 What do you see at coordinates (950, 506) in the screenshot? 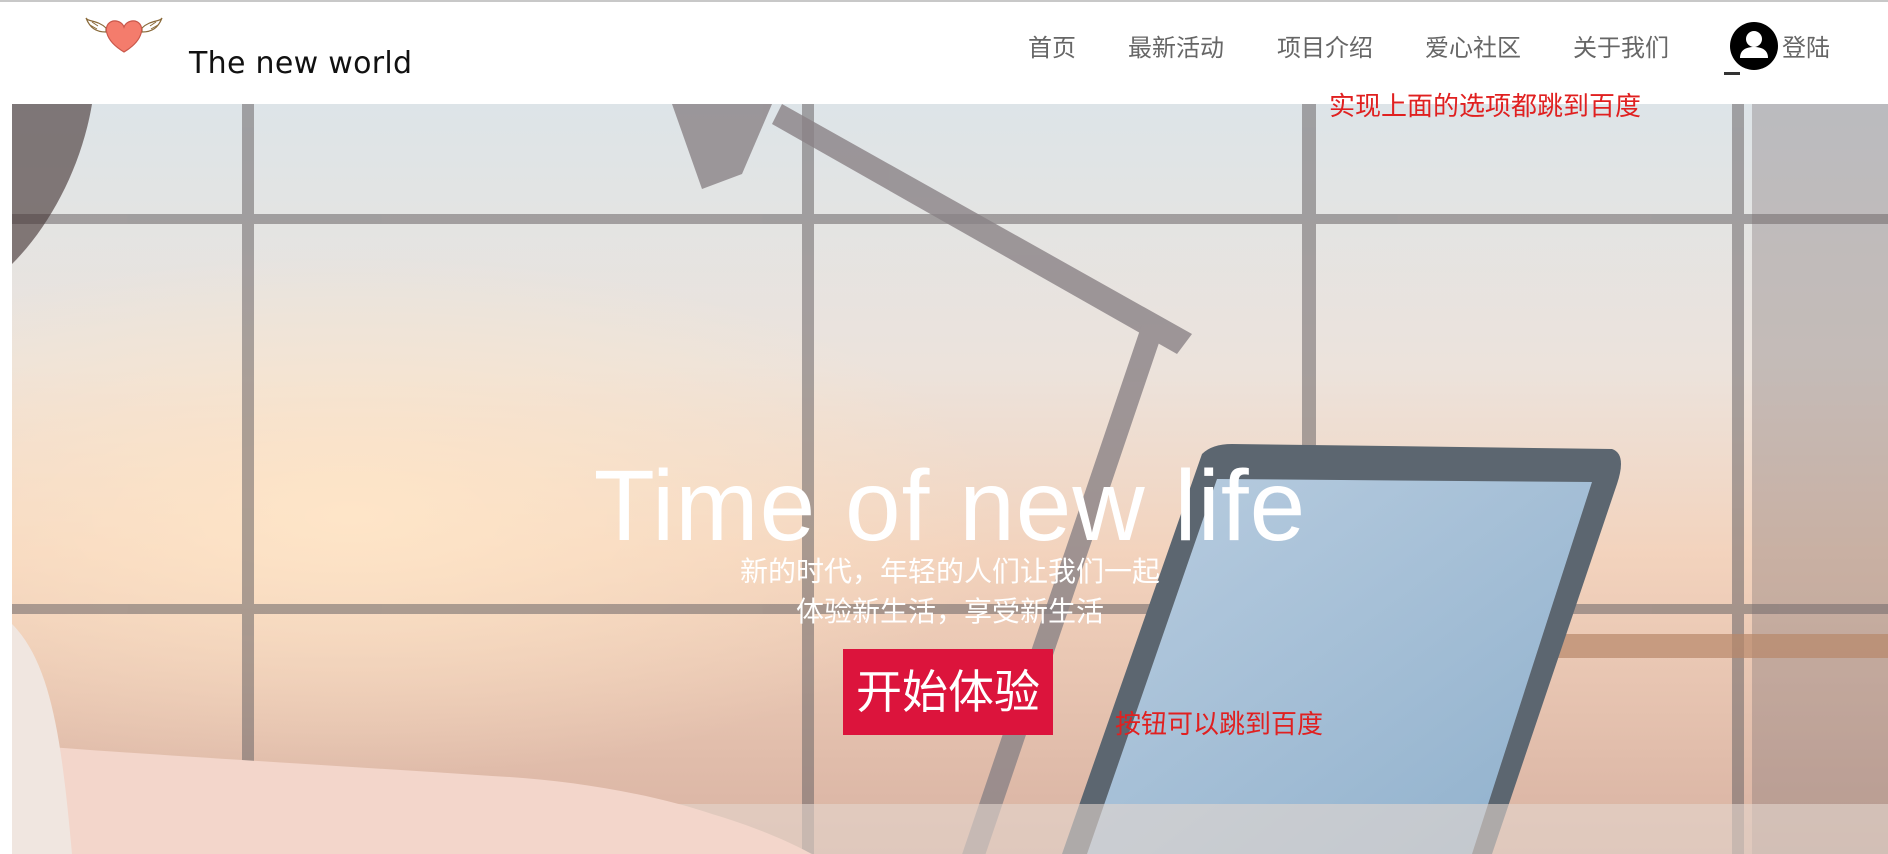
I see `hero-title: Time of new life` at bounding box center [950, 506].